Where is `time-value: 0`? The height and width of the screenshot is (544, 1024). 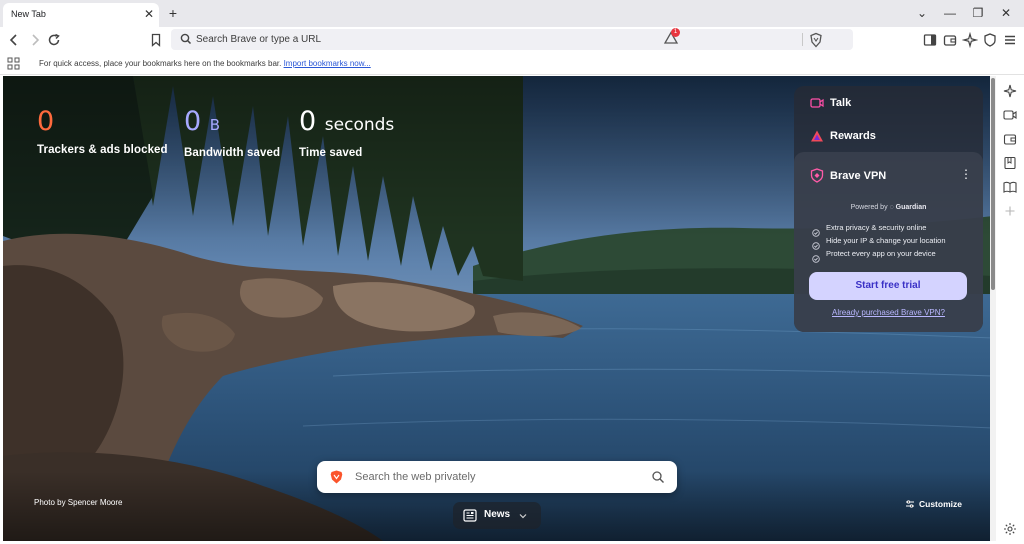 time-value: 0 is located at coordinates (308, 121).